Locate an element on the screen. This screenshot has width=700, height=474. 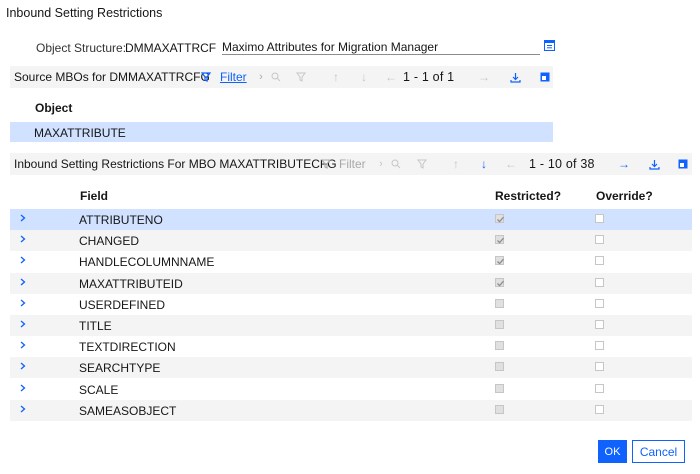
ok-button: OK is located at coordinates (612, 451).